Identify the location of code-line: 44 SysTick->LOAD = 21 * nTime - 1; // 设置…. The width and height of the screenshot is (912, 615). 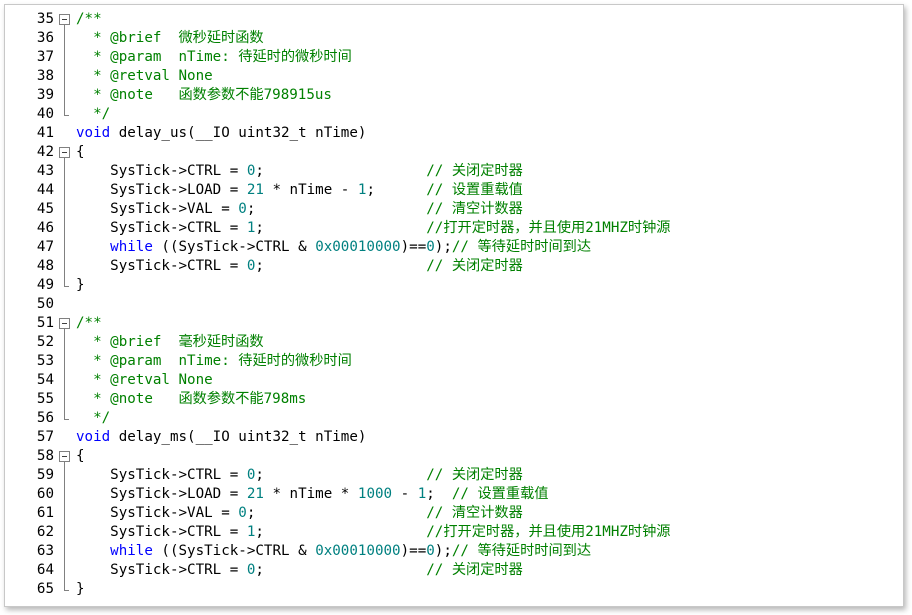
(454, 190).